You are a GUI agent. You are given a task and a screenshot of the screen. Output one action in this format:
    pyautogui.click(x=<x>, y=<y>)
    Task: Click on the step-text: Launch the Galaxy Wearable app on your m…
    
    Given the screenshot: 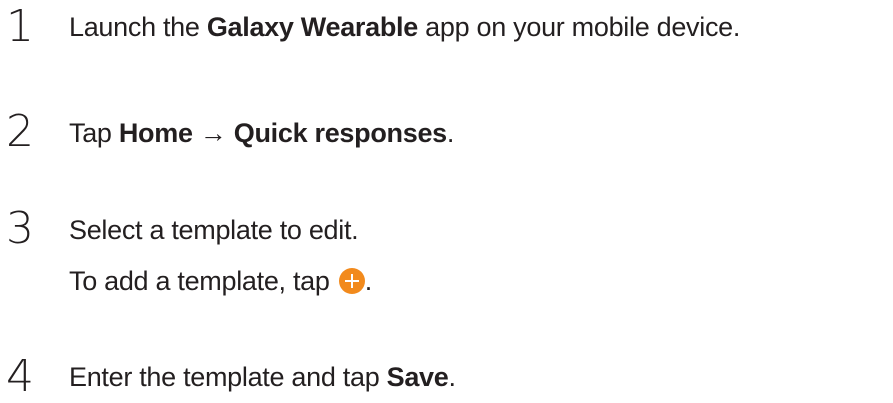 What is the action you would take?
    pyautogui.click(x=405, y=27)
    